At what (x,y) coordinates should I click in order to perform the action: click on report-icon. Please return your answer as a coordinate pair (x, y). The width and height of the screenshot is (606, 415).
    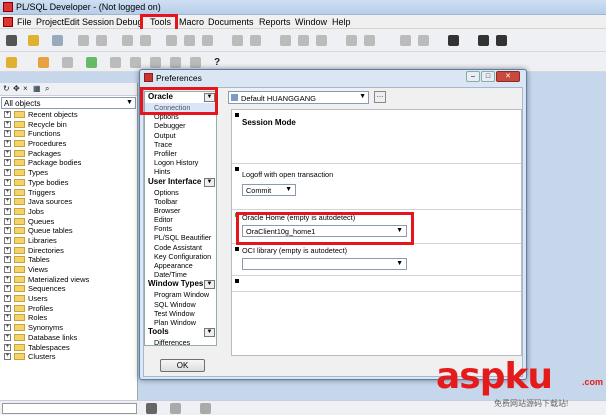
    Looking at the image, I should click on (483, 40).